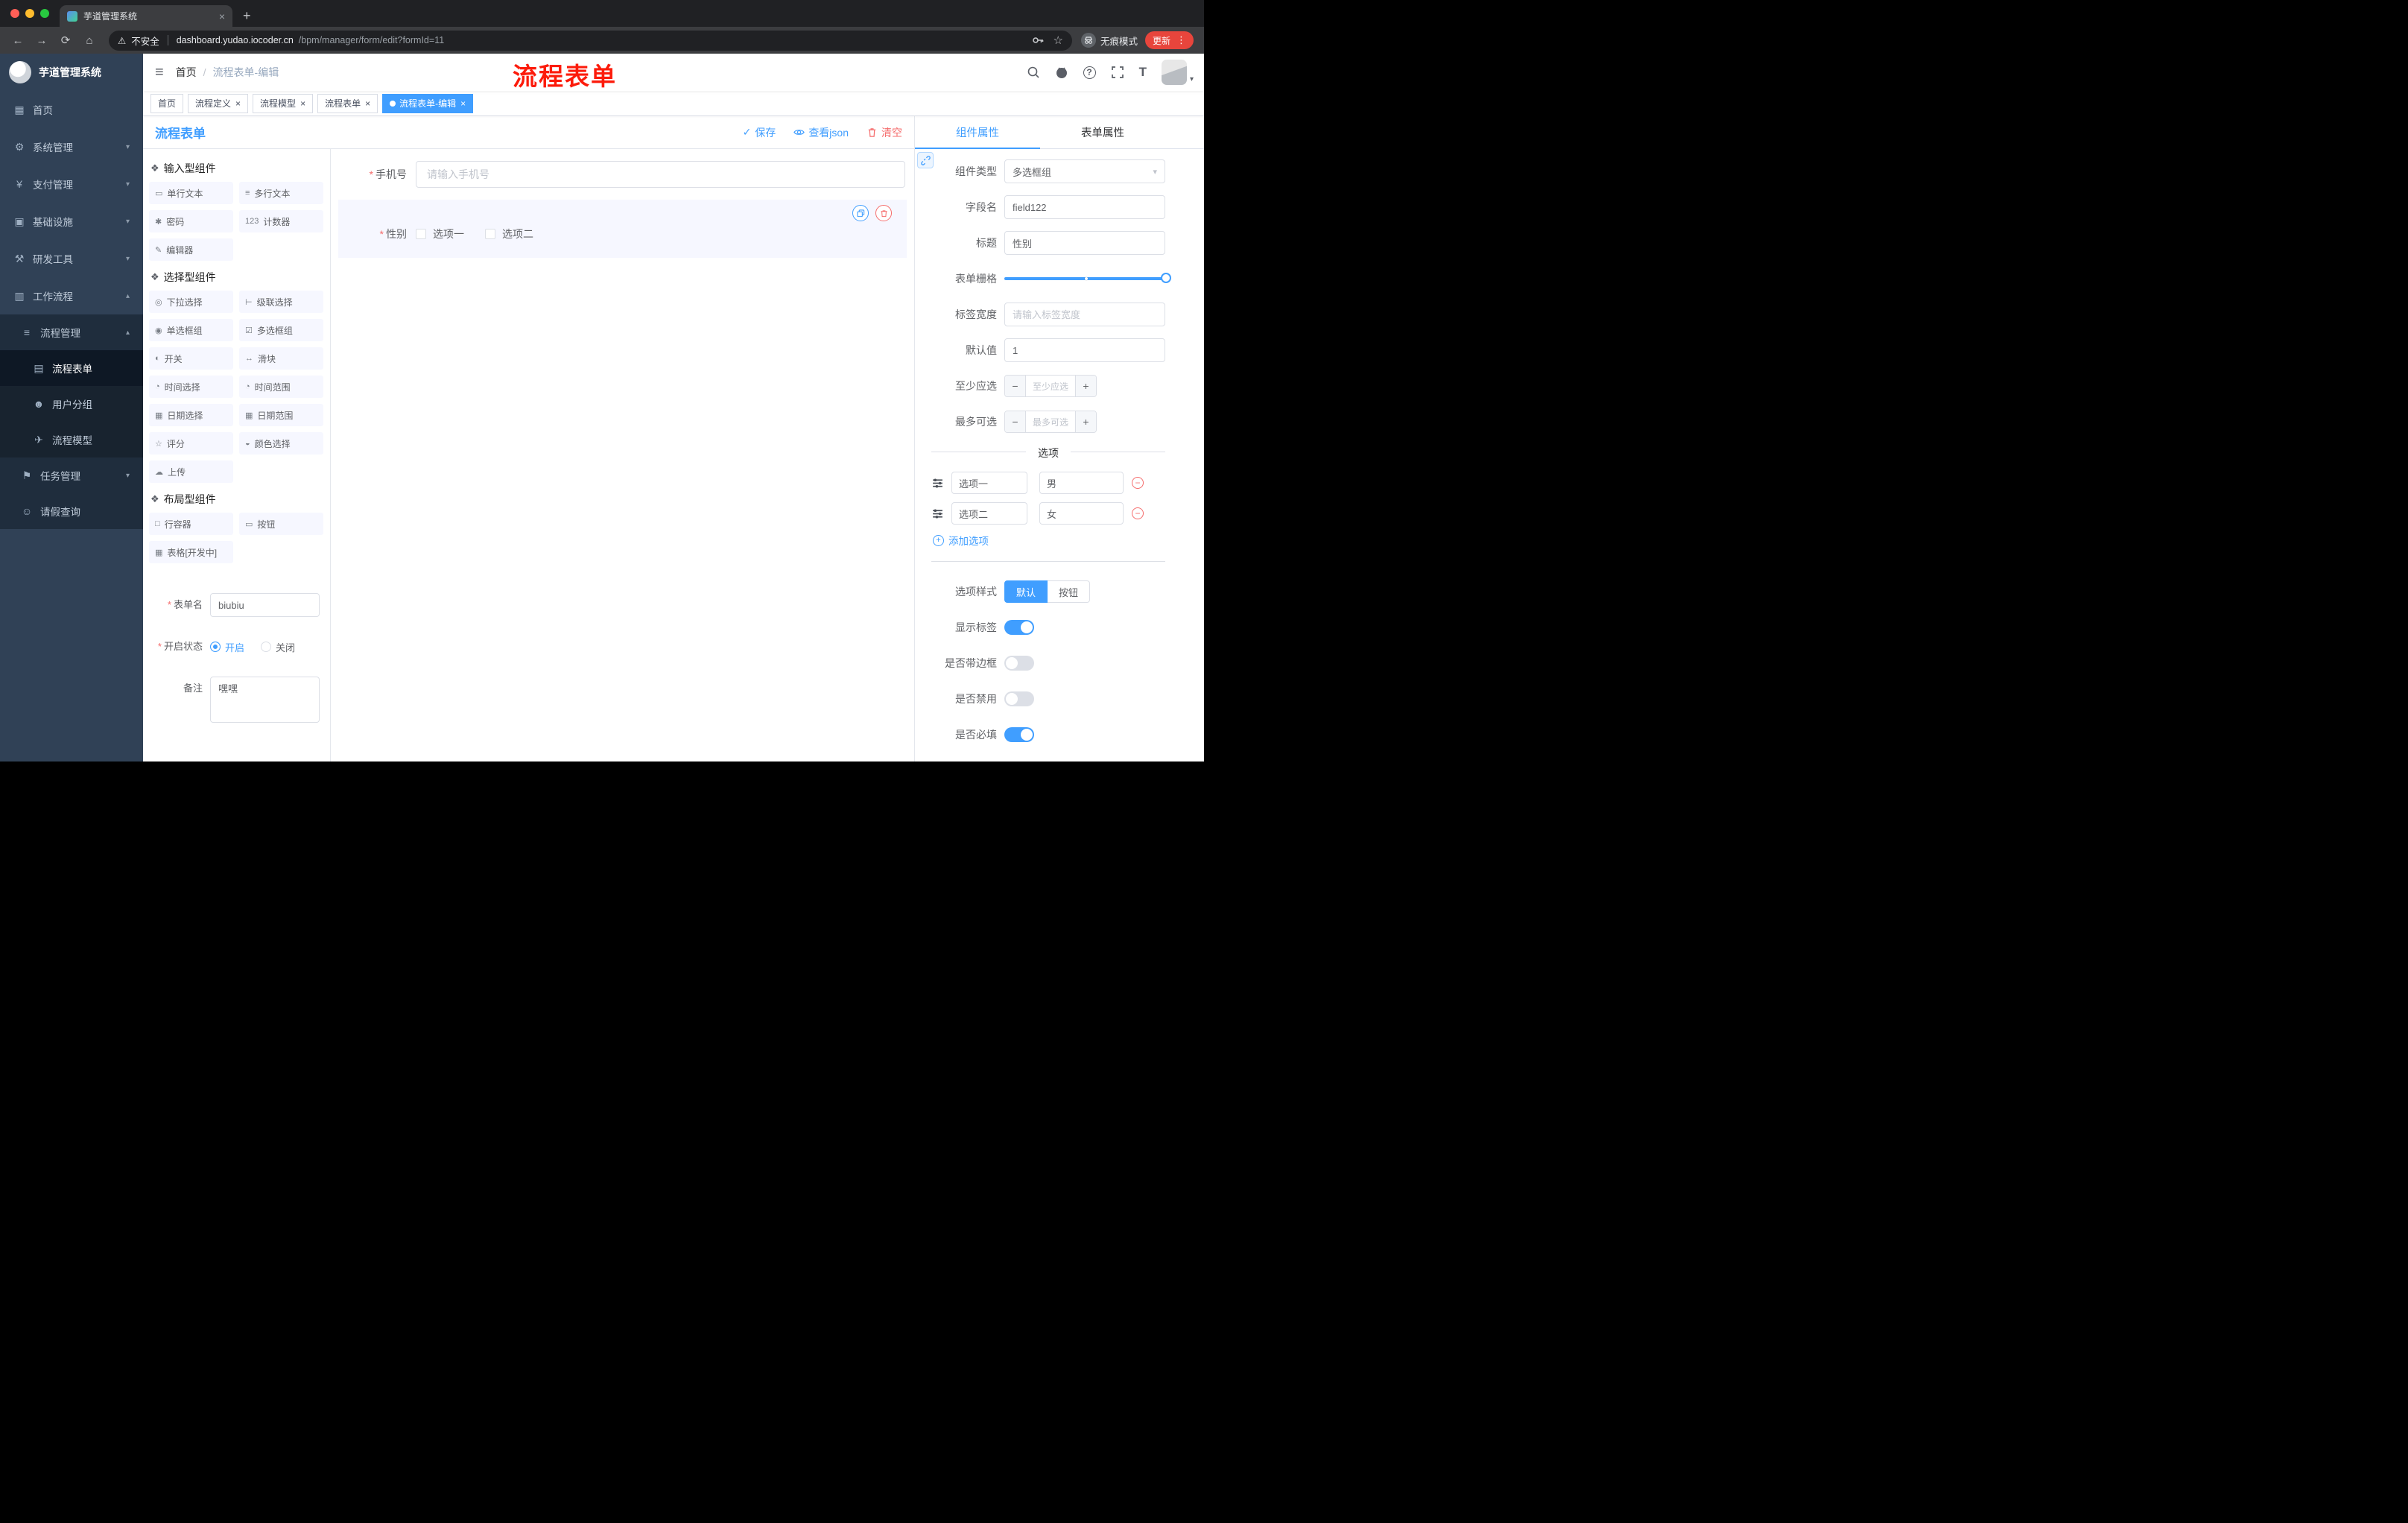  Describe the element at coordinates (191, 250) in the screenshot. I see `palette-item-editor: ✎ 编辑器` at that location.